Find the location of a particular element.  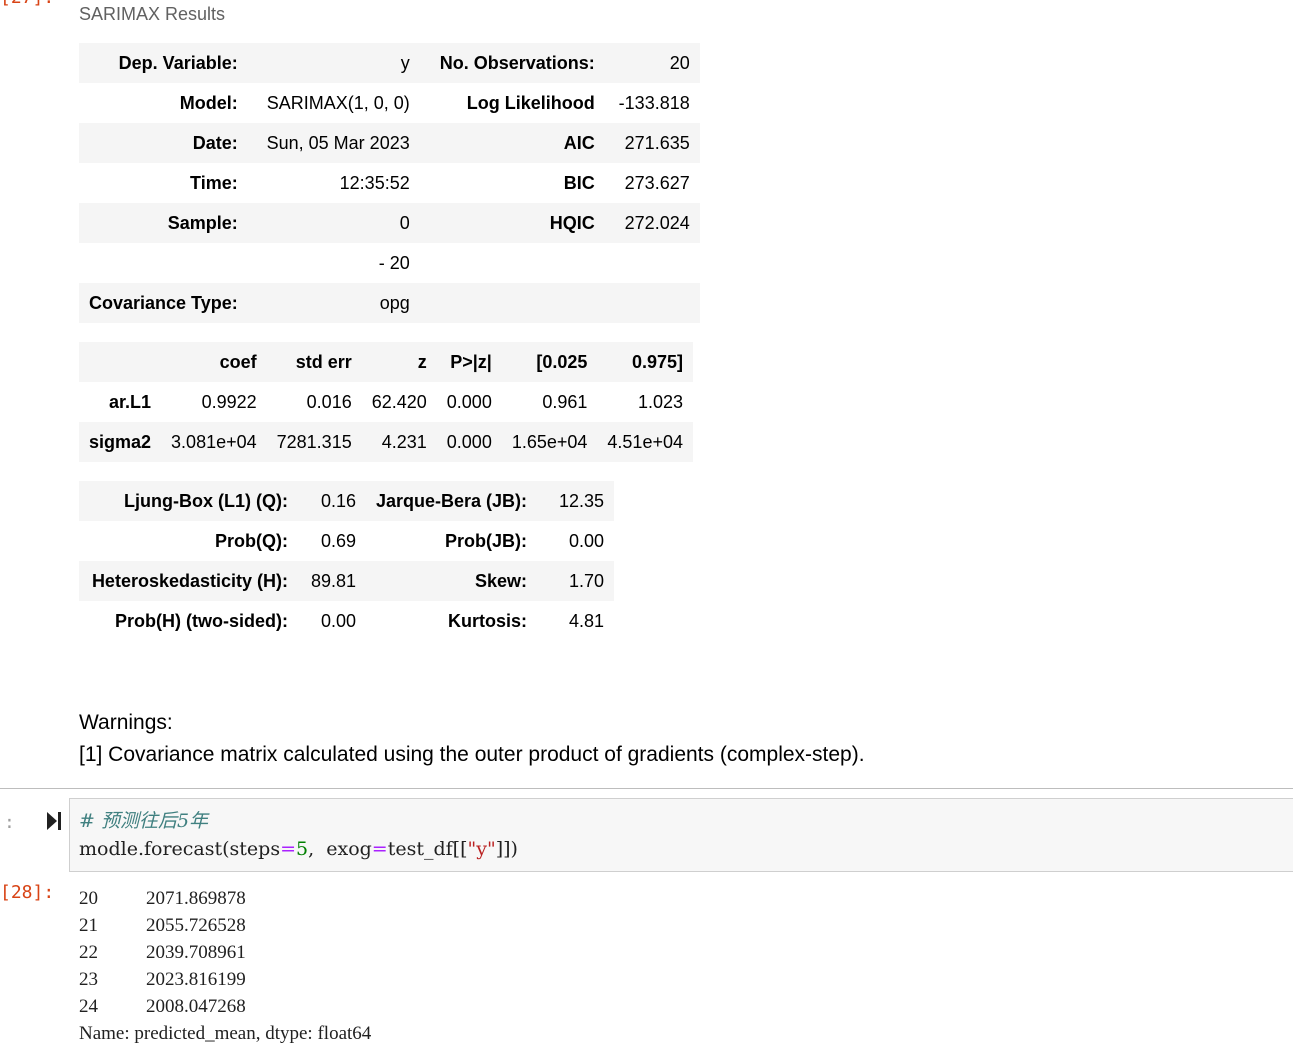

output-prompt-27: [27]: is located at coordinates (30, 4).